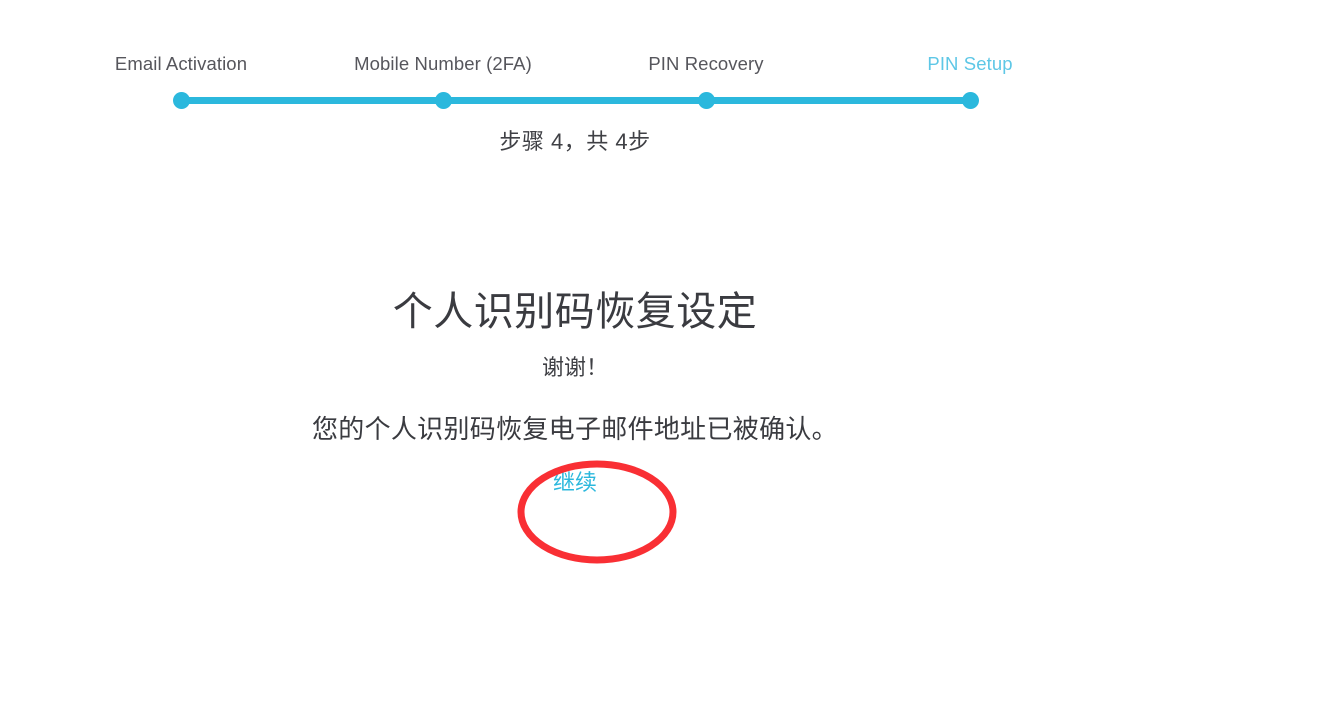 The height and width of the screenshot is (725, 1319). I want to click on continue-link: 继续, so click(575, 482).